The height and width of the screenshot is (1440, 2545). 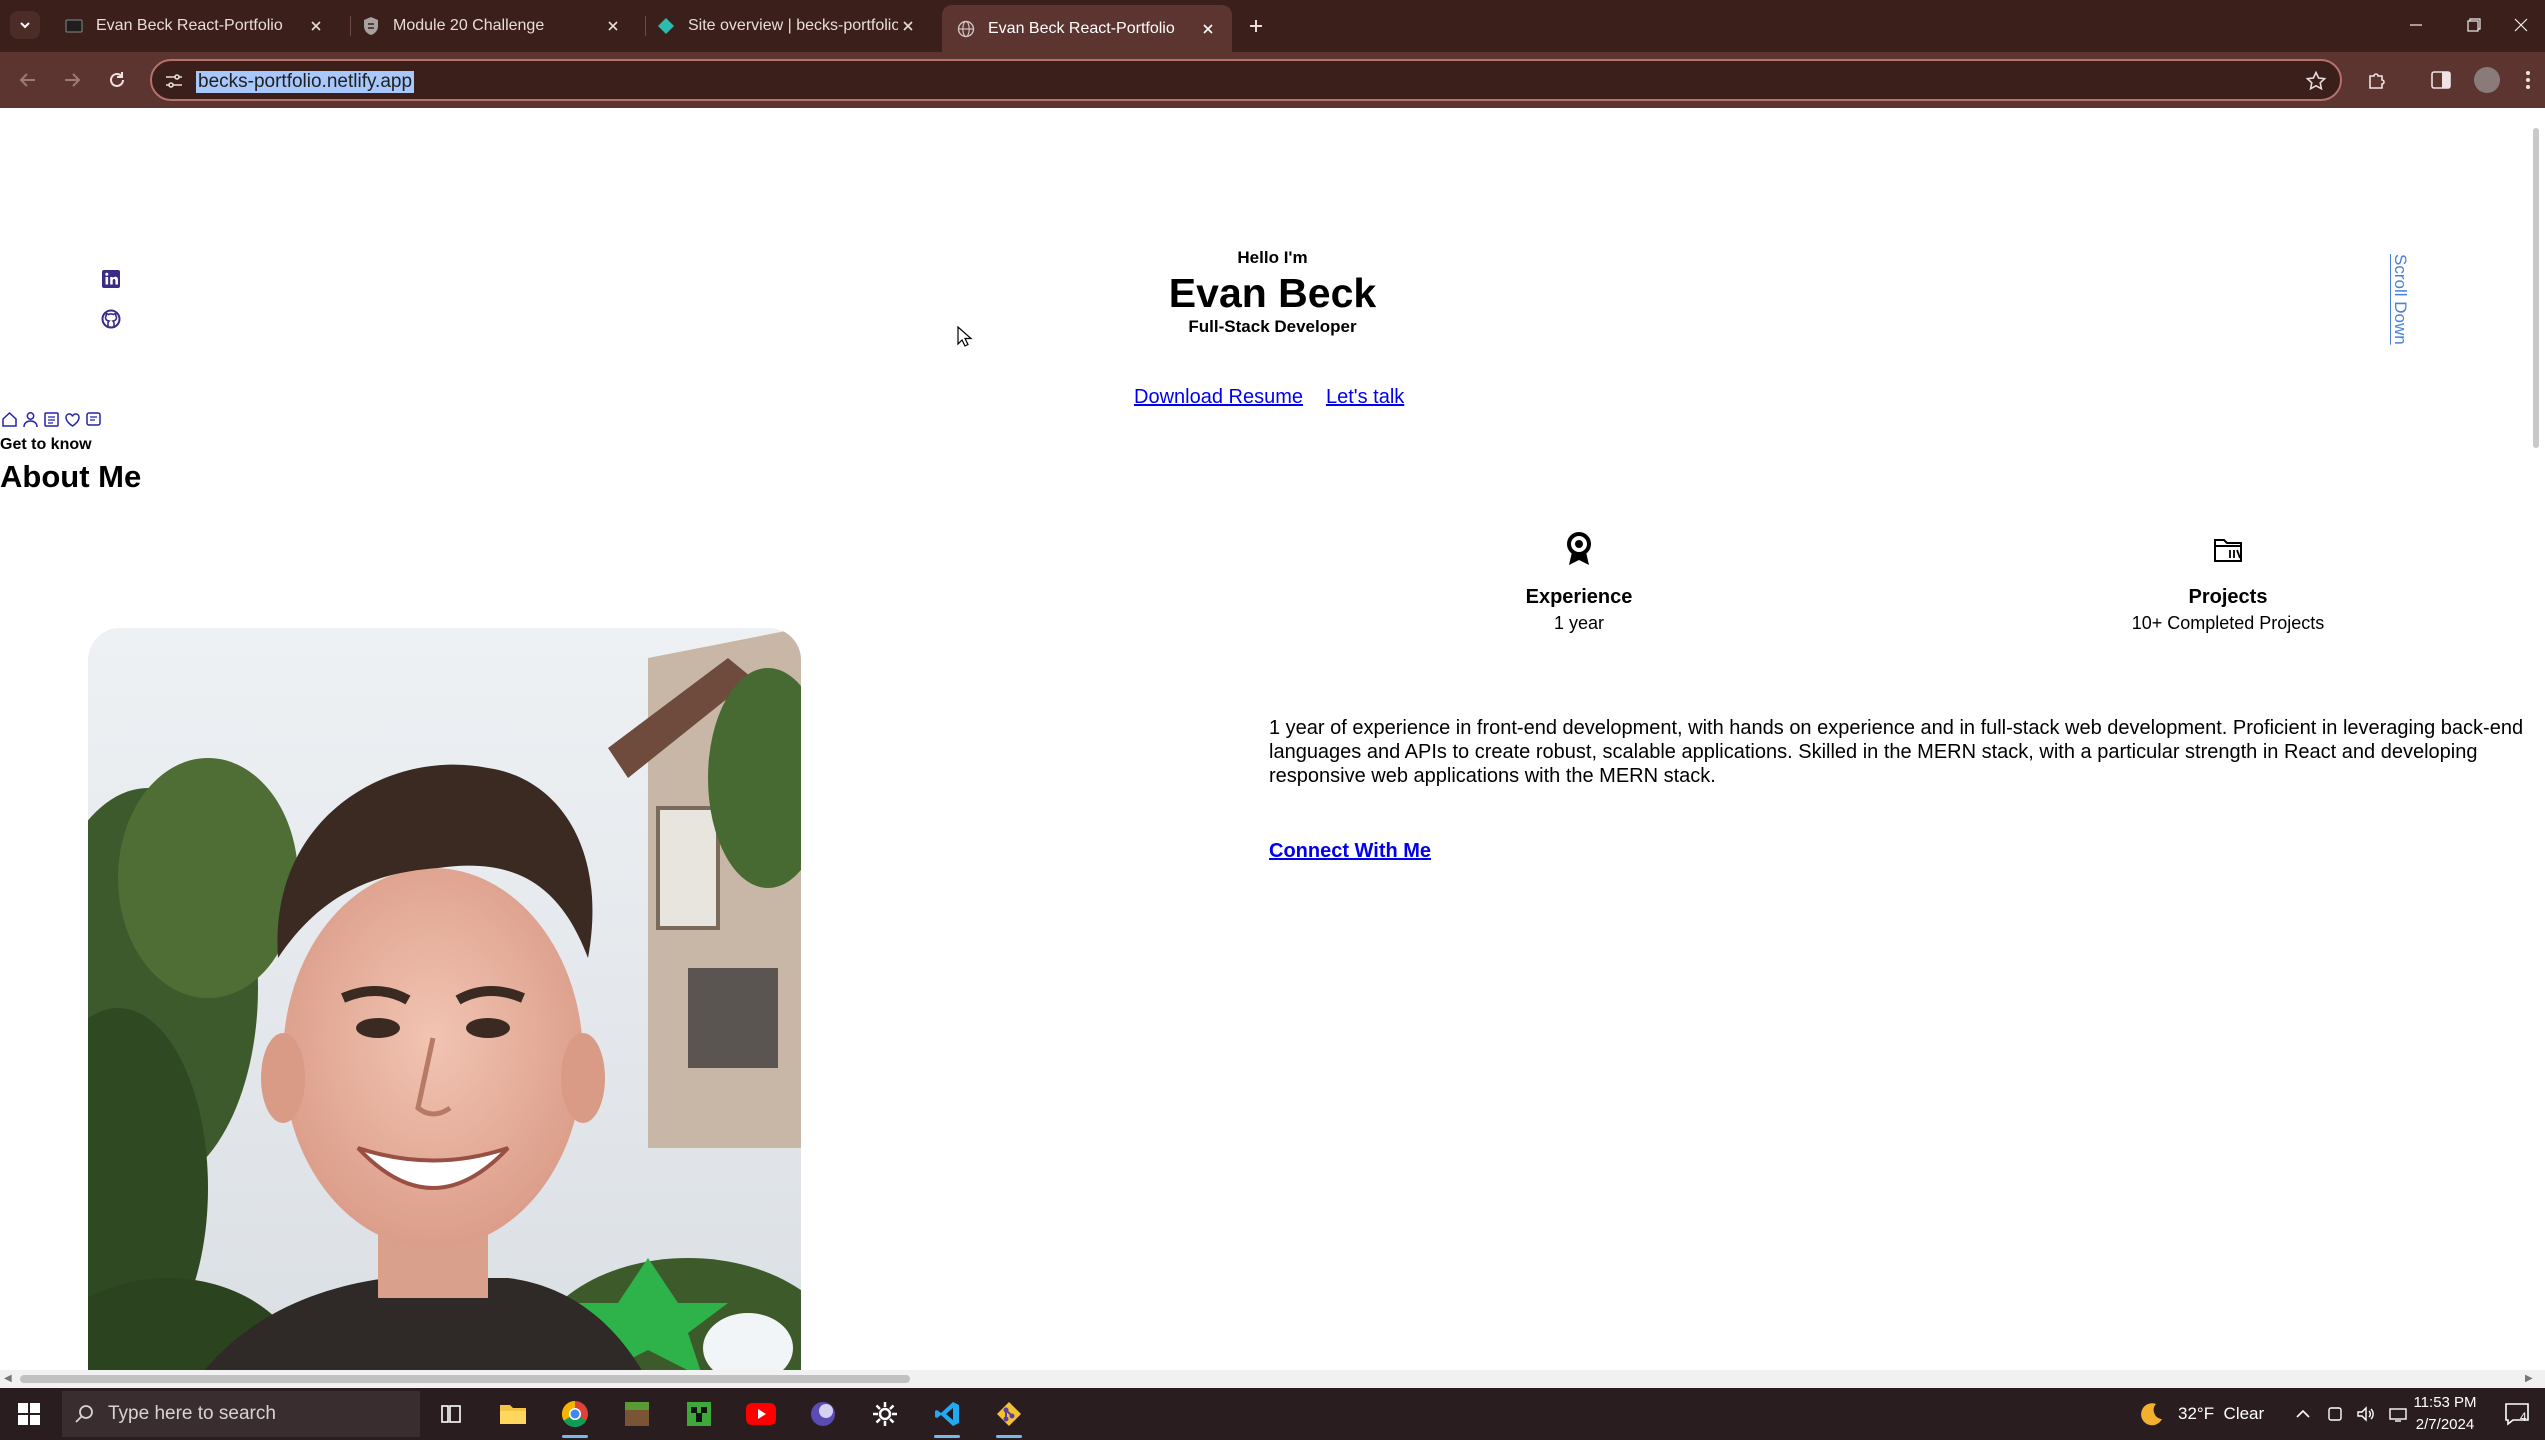 I want to click on reload-icon, so click(x=117, y=79).